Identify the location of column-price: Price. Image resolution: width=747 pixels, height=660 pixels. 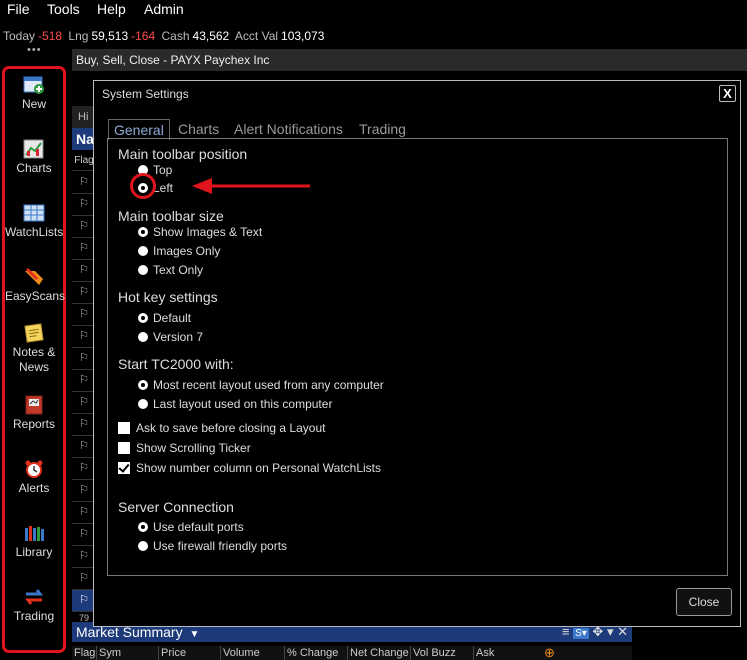
(172, 653).